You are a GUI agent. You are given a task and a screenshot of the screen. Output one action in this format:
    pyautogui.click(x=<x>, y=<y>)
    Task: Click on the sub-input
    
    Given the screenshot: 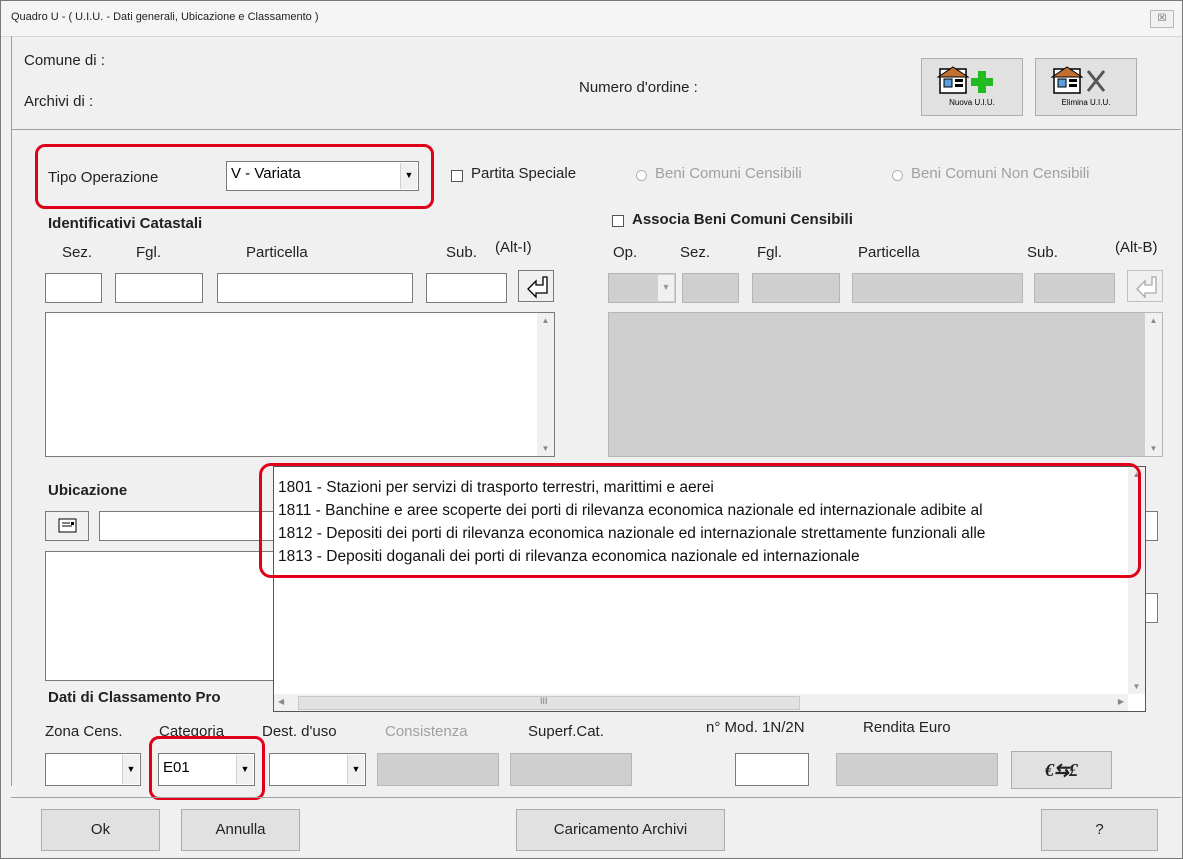 What is the action you would take?
    pyautogui.click(x=466, y=288)
    